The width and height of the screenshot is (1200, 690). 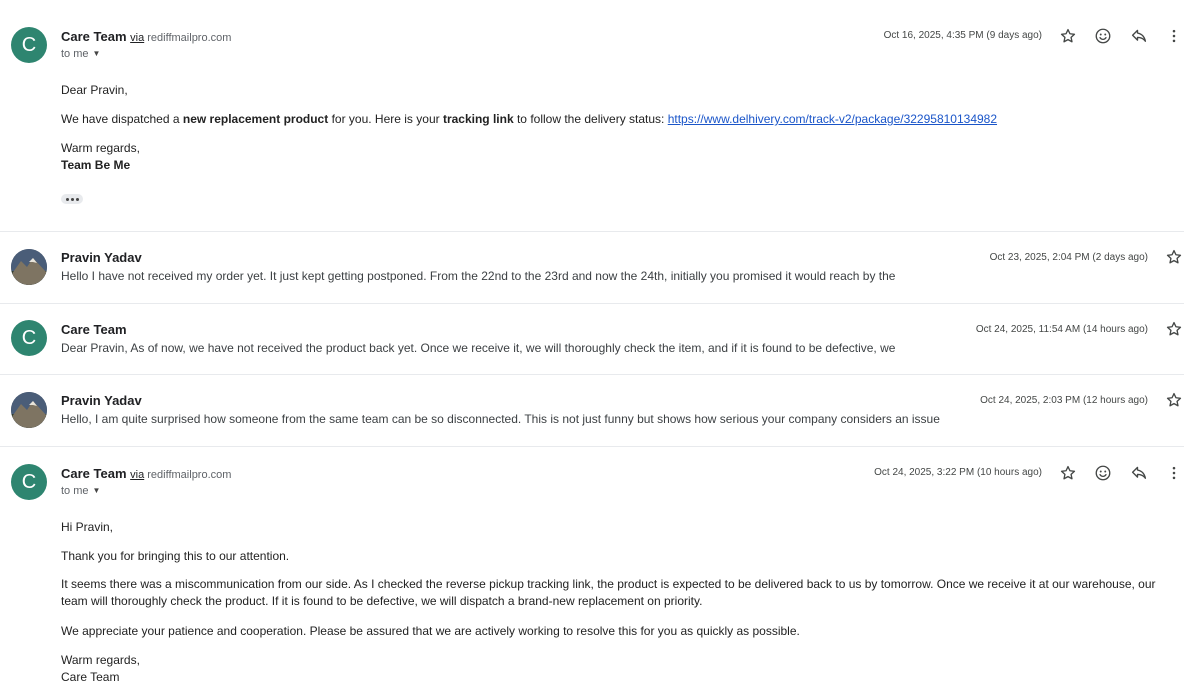 What do you see at coordinates (94, 90) in the screenshot?
I see `email-greeting: Dear Pravin,` at bounding box center [94, 90].